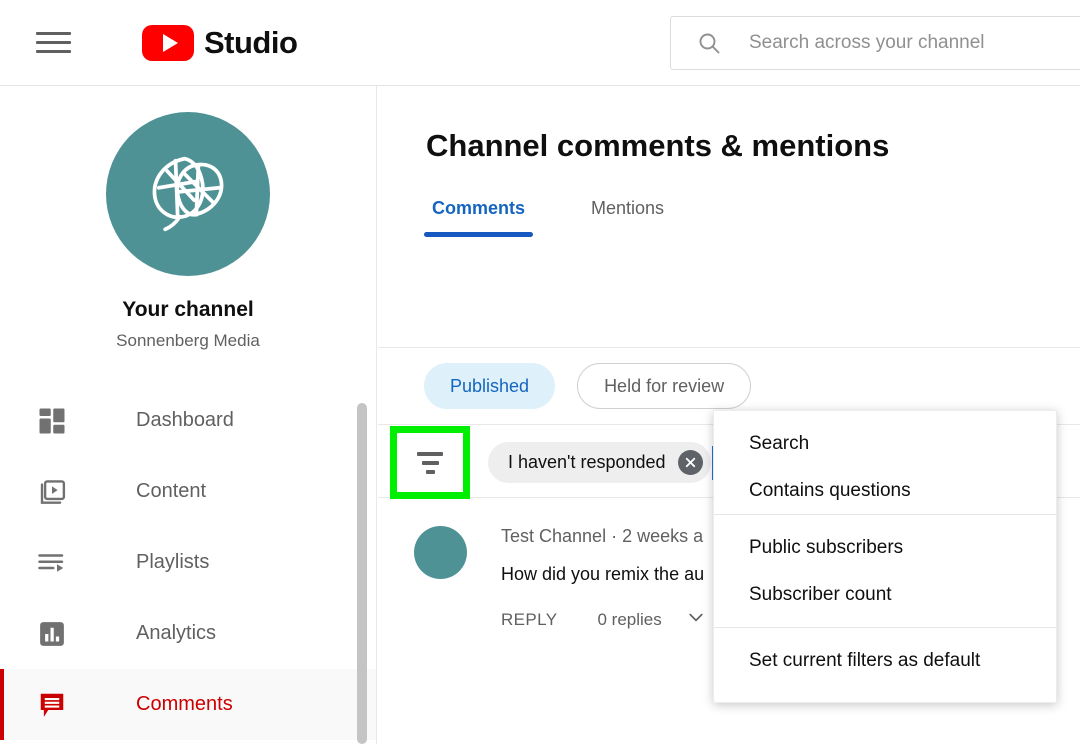 The width and height of the screenshot is (1080, 744). I want to click on chip-label: Held for review, so click(664, 385).